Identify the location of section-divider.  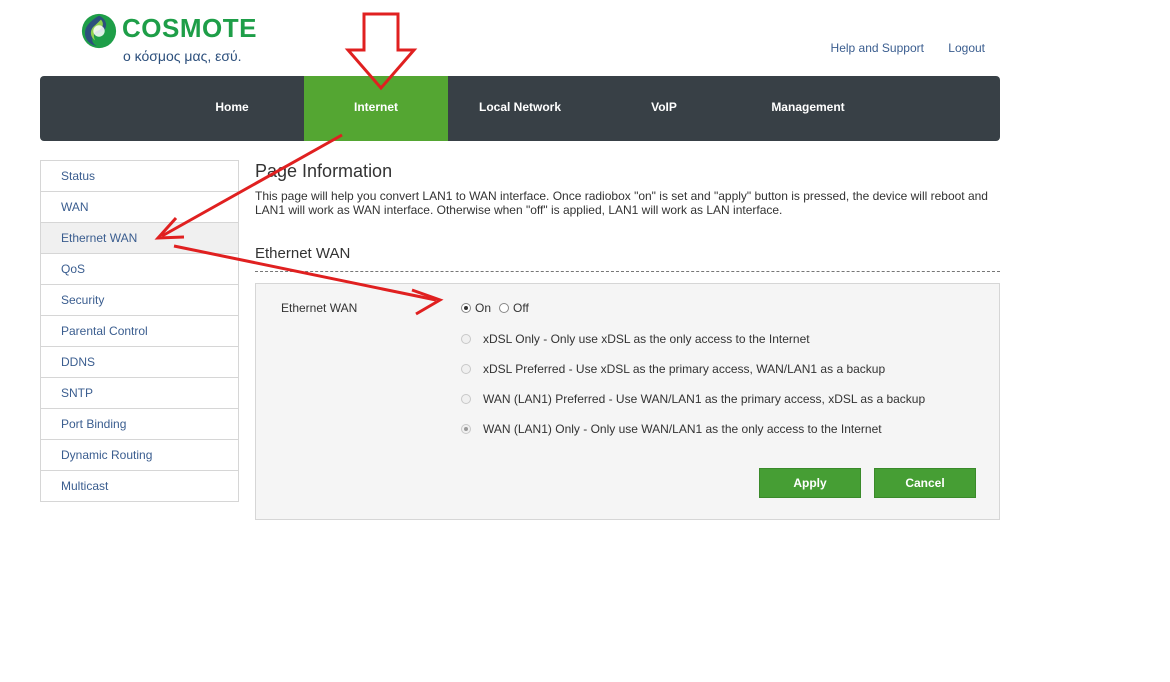
(627, 271).